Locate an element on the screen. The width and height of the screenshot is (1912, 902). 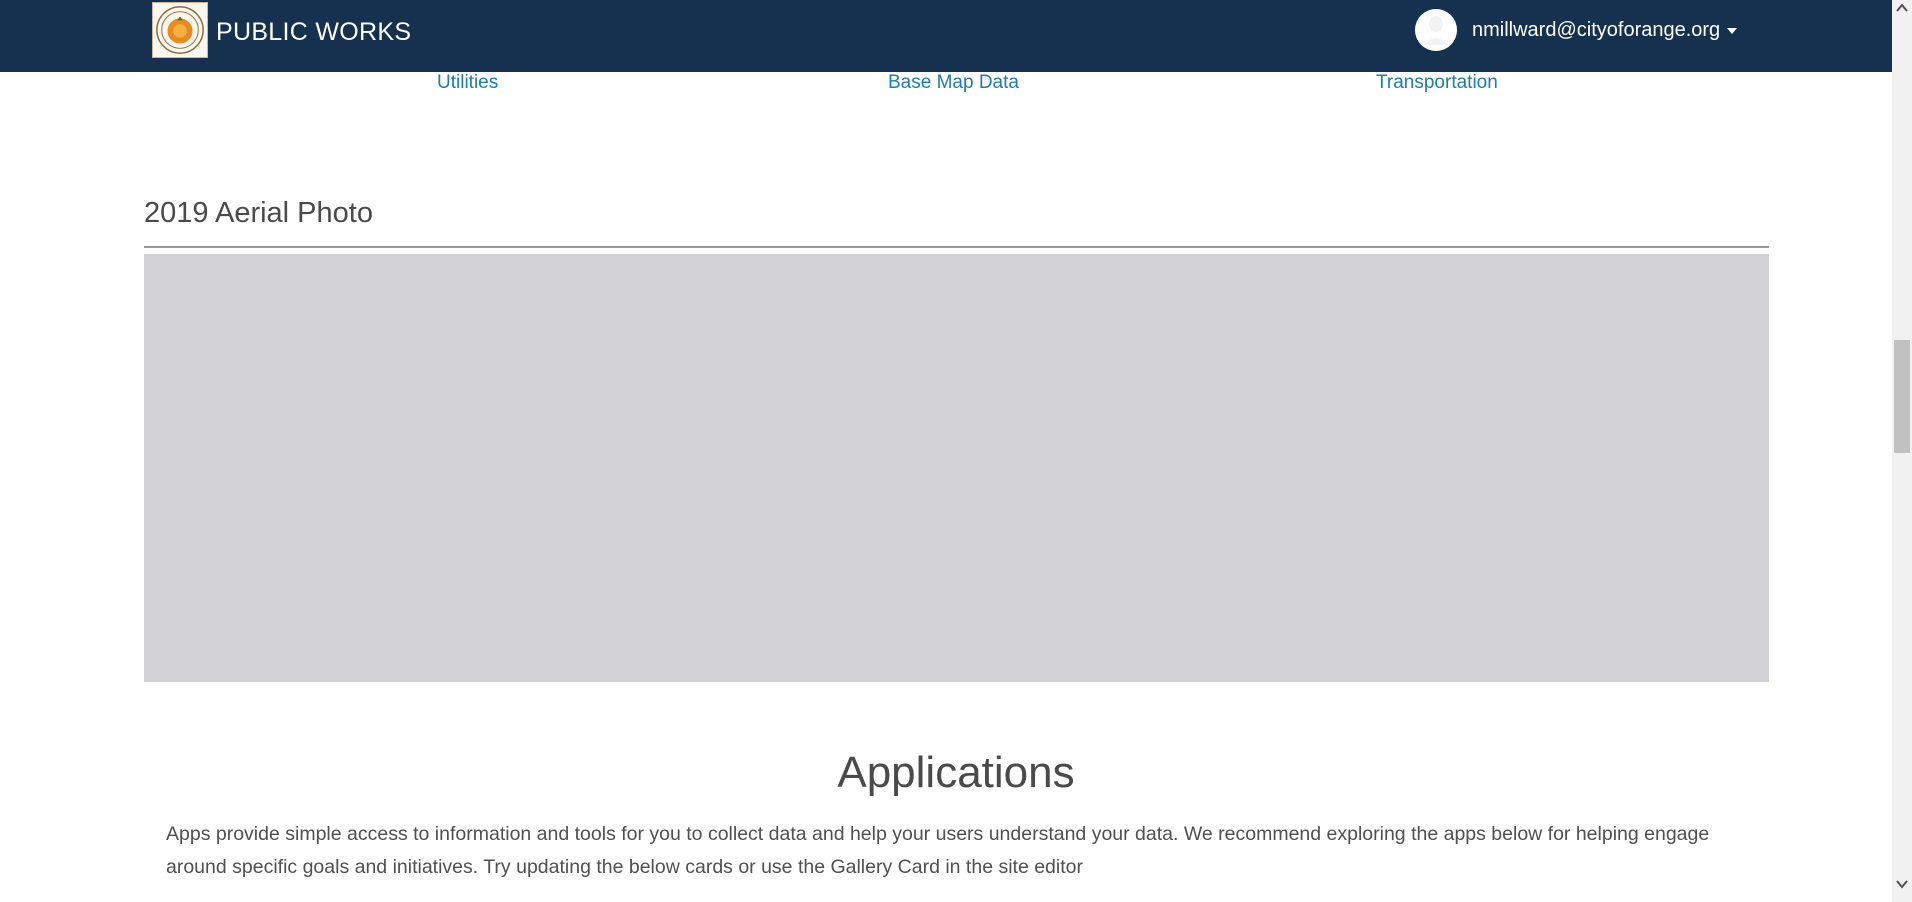
category-link-base-map-data: Base Map Data is located at coordinates (953, 83).